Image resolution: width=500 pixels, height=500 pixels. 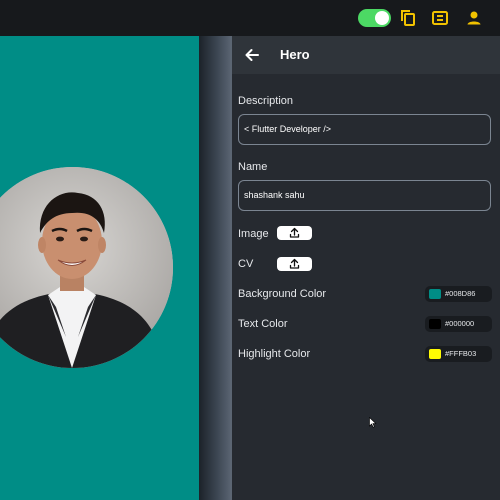 What do you see at coordinates (435, 324) in the screenshot?
I see `text-color-swatch` at bounding box center [435, 324].